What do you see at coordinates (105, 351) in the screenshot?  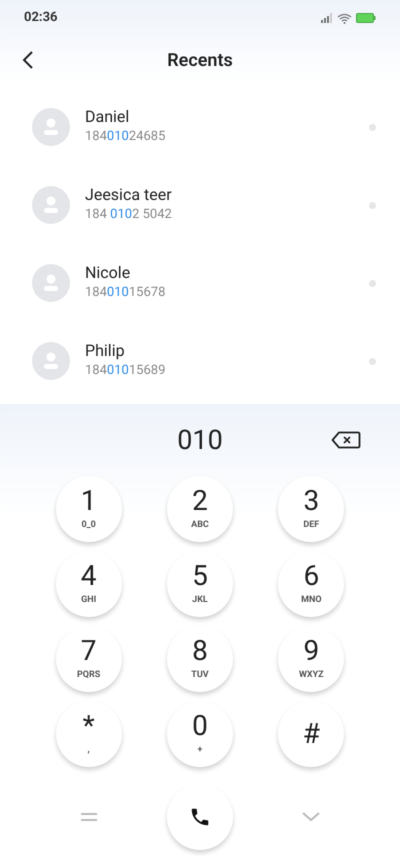 I see `contact-name: Philip` at bounding box center [105, 351].